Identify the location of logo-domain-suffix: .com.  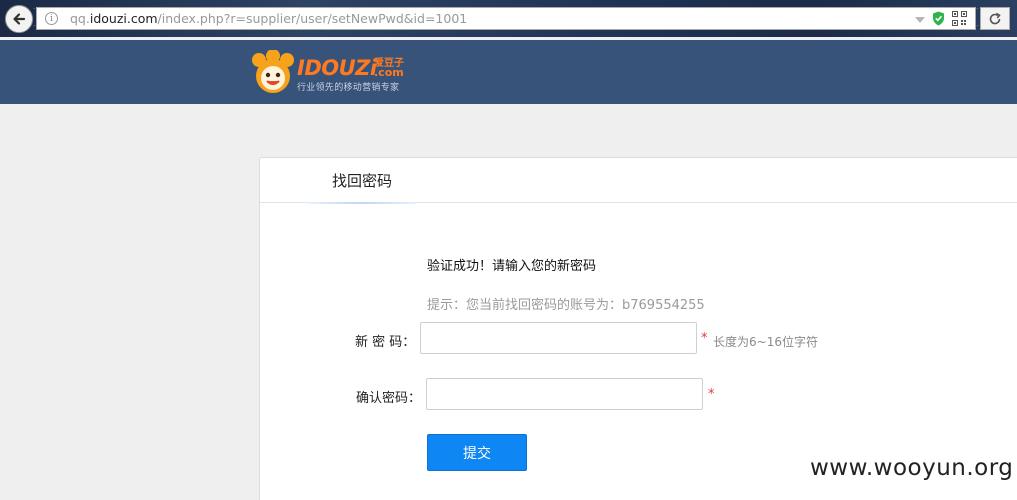
(389, 72).